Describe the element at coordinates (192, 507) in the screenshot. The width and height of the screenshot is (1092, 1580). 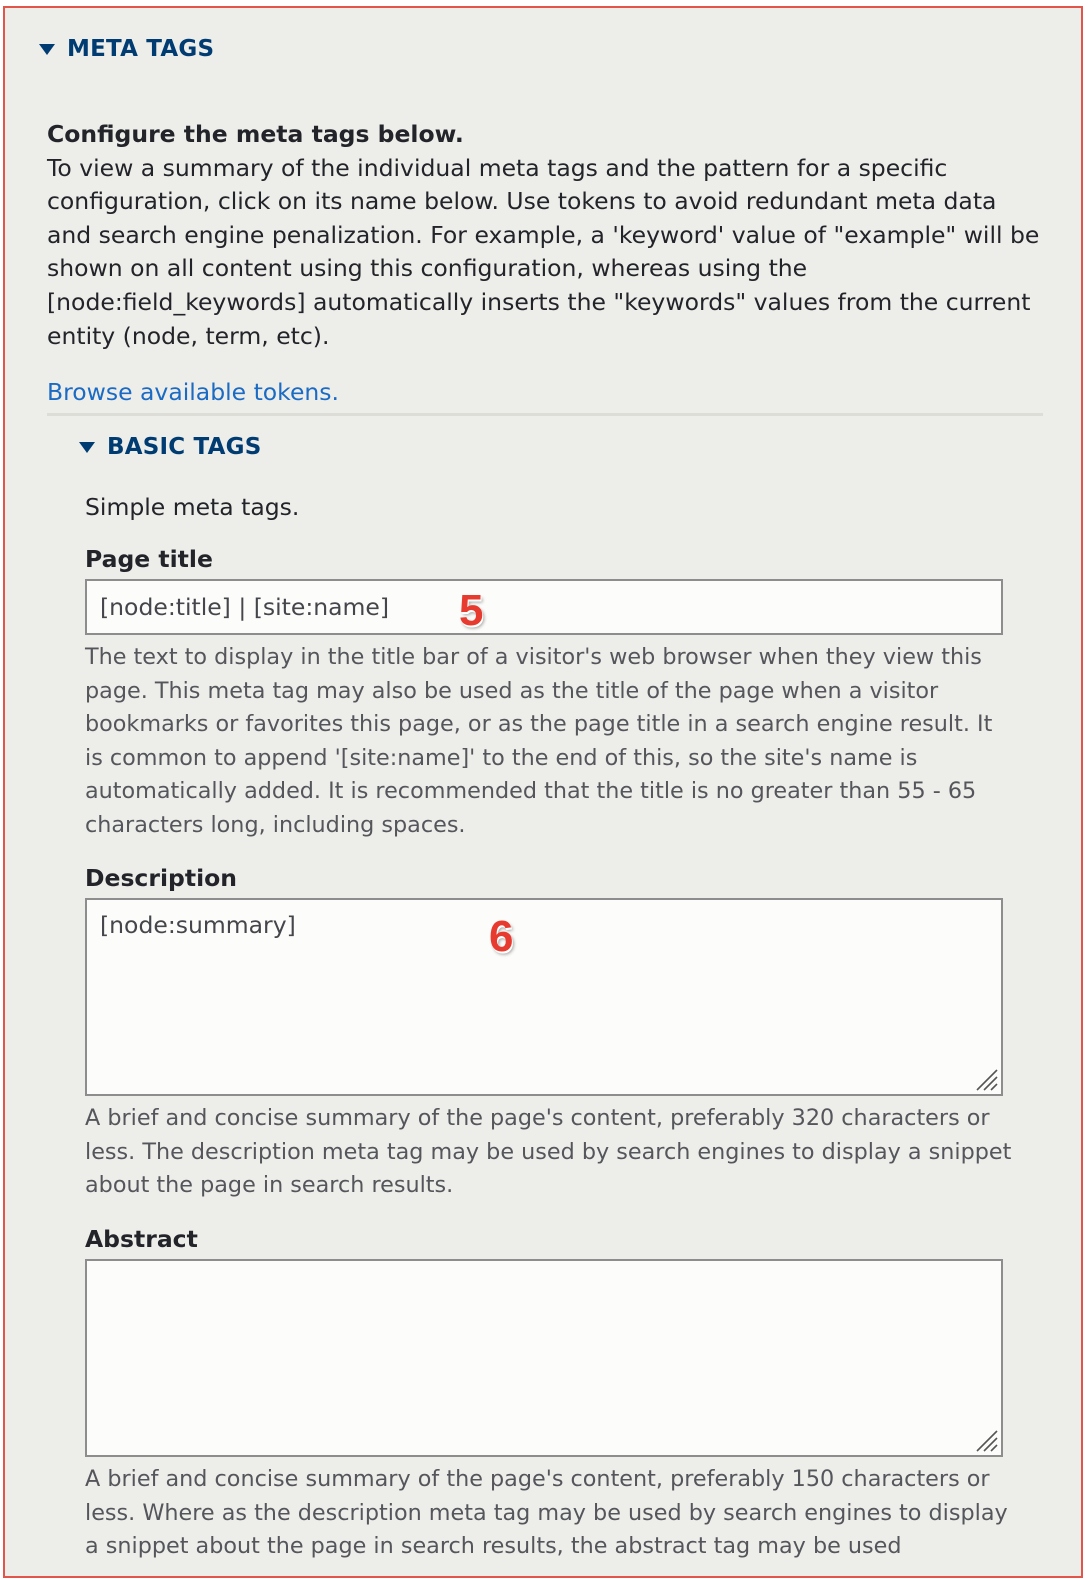
I see `basic-tags-description: Simple meta tags.` at that location.